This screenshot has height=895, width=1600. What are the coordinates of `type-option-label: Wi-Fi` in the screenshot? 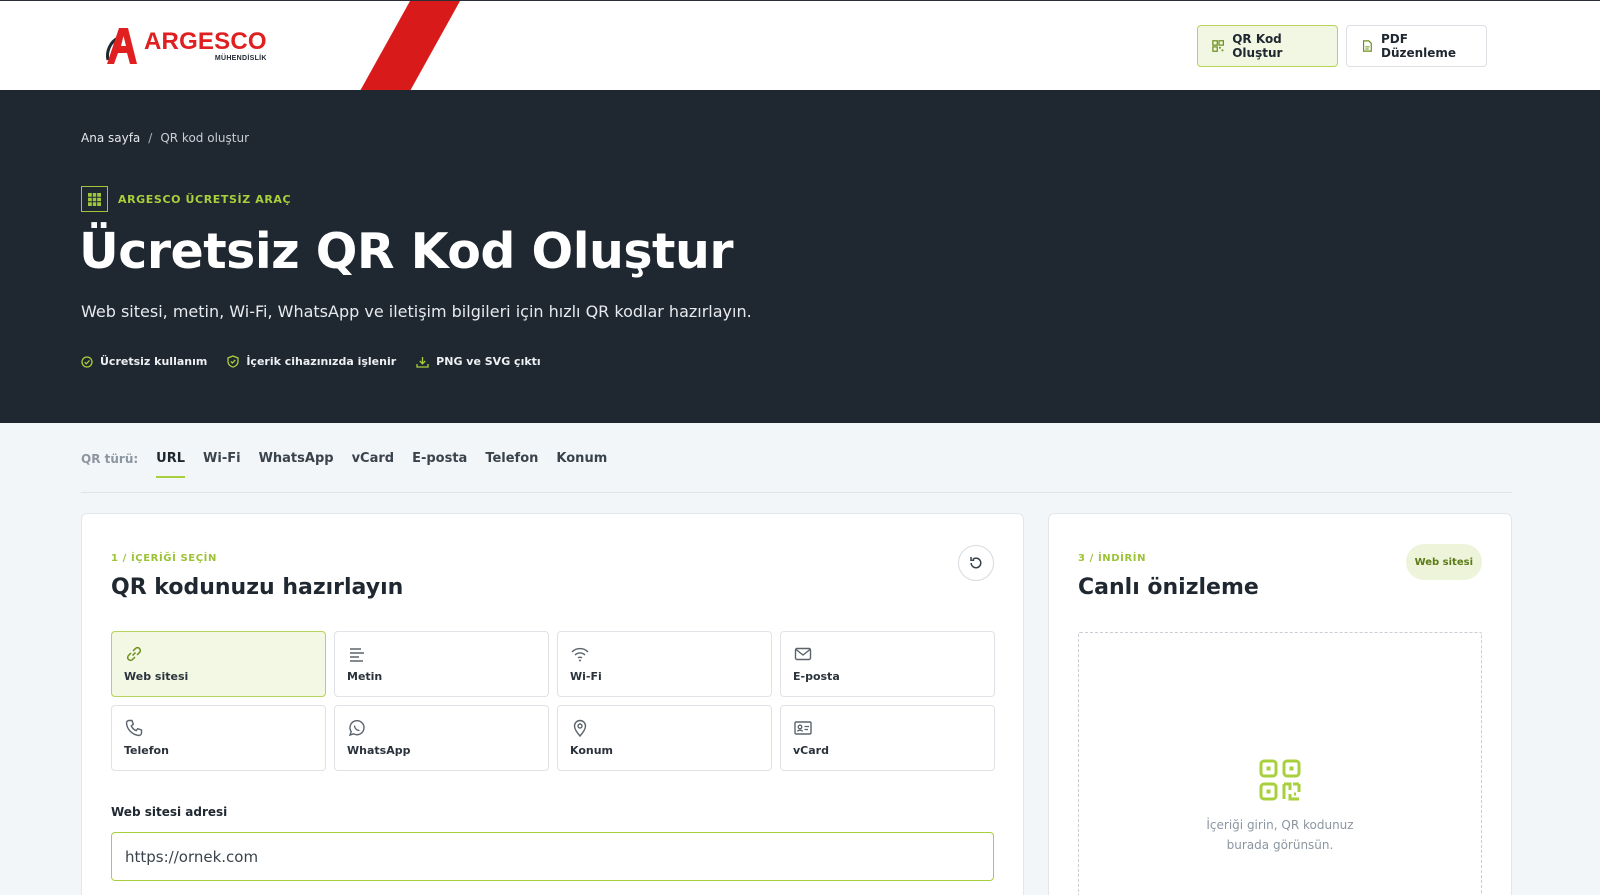 It's located at (586, 676).